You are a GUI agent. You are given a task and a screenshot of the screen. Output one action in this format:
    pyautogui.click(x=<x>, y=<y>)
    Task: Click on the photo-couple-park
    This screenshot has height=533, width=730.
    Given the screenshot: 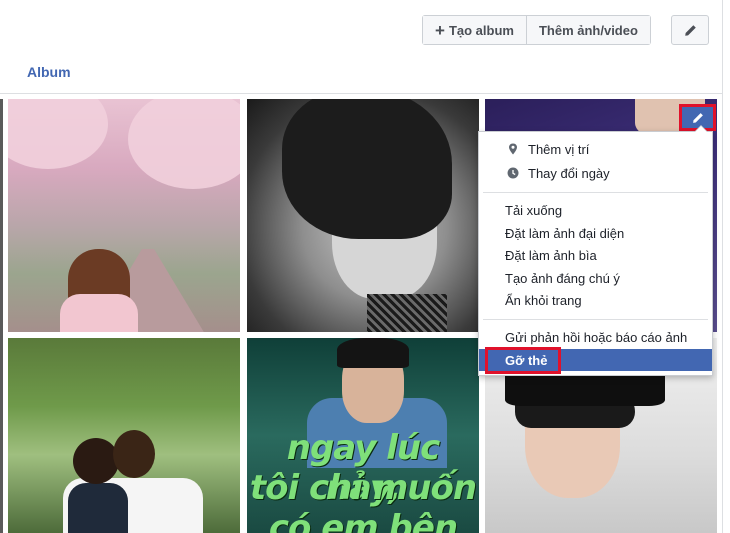 What is the action you would take?
    pyautogui.click(x=124, y=435)
    